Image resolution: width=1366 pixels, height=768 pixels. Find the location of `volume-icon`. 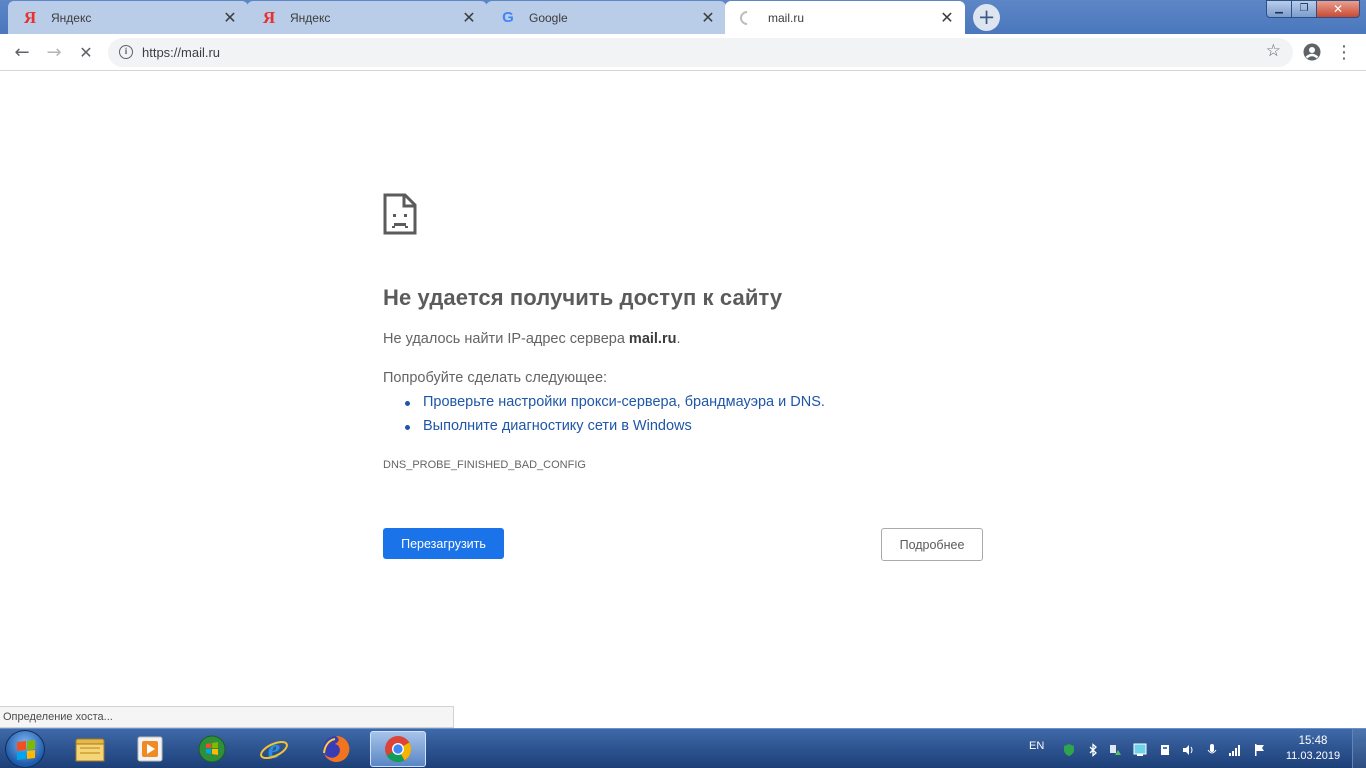

volume-icon is located at coordinates (1188, 749).